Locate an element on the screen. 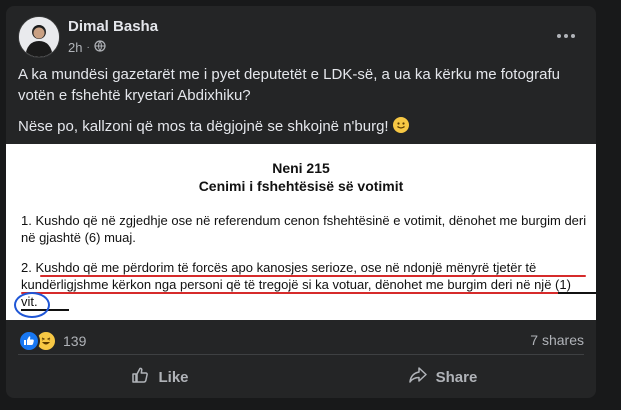  blue-circle-annotation is located at coordinates (32, 305).